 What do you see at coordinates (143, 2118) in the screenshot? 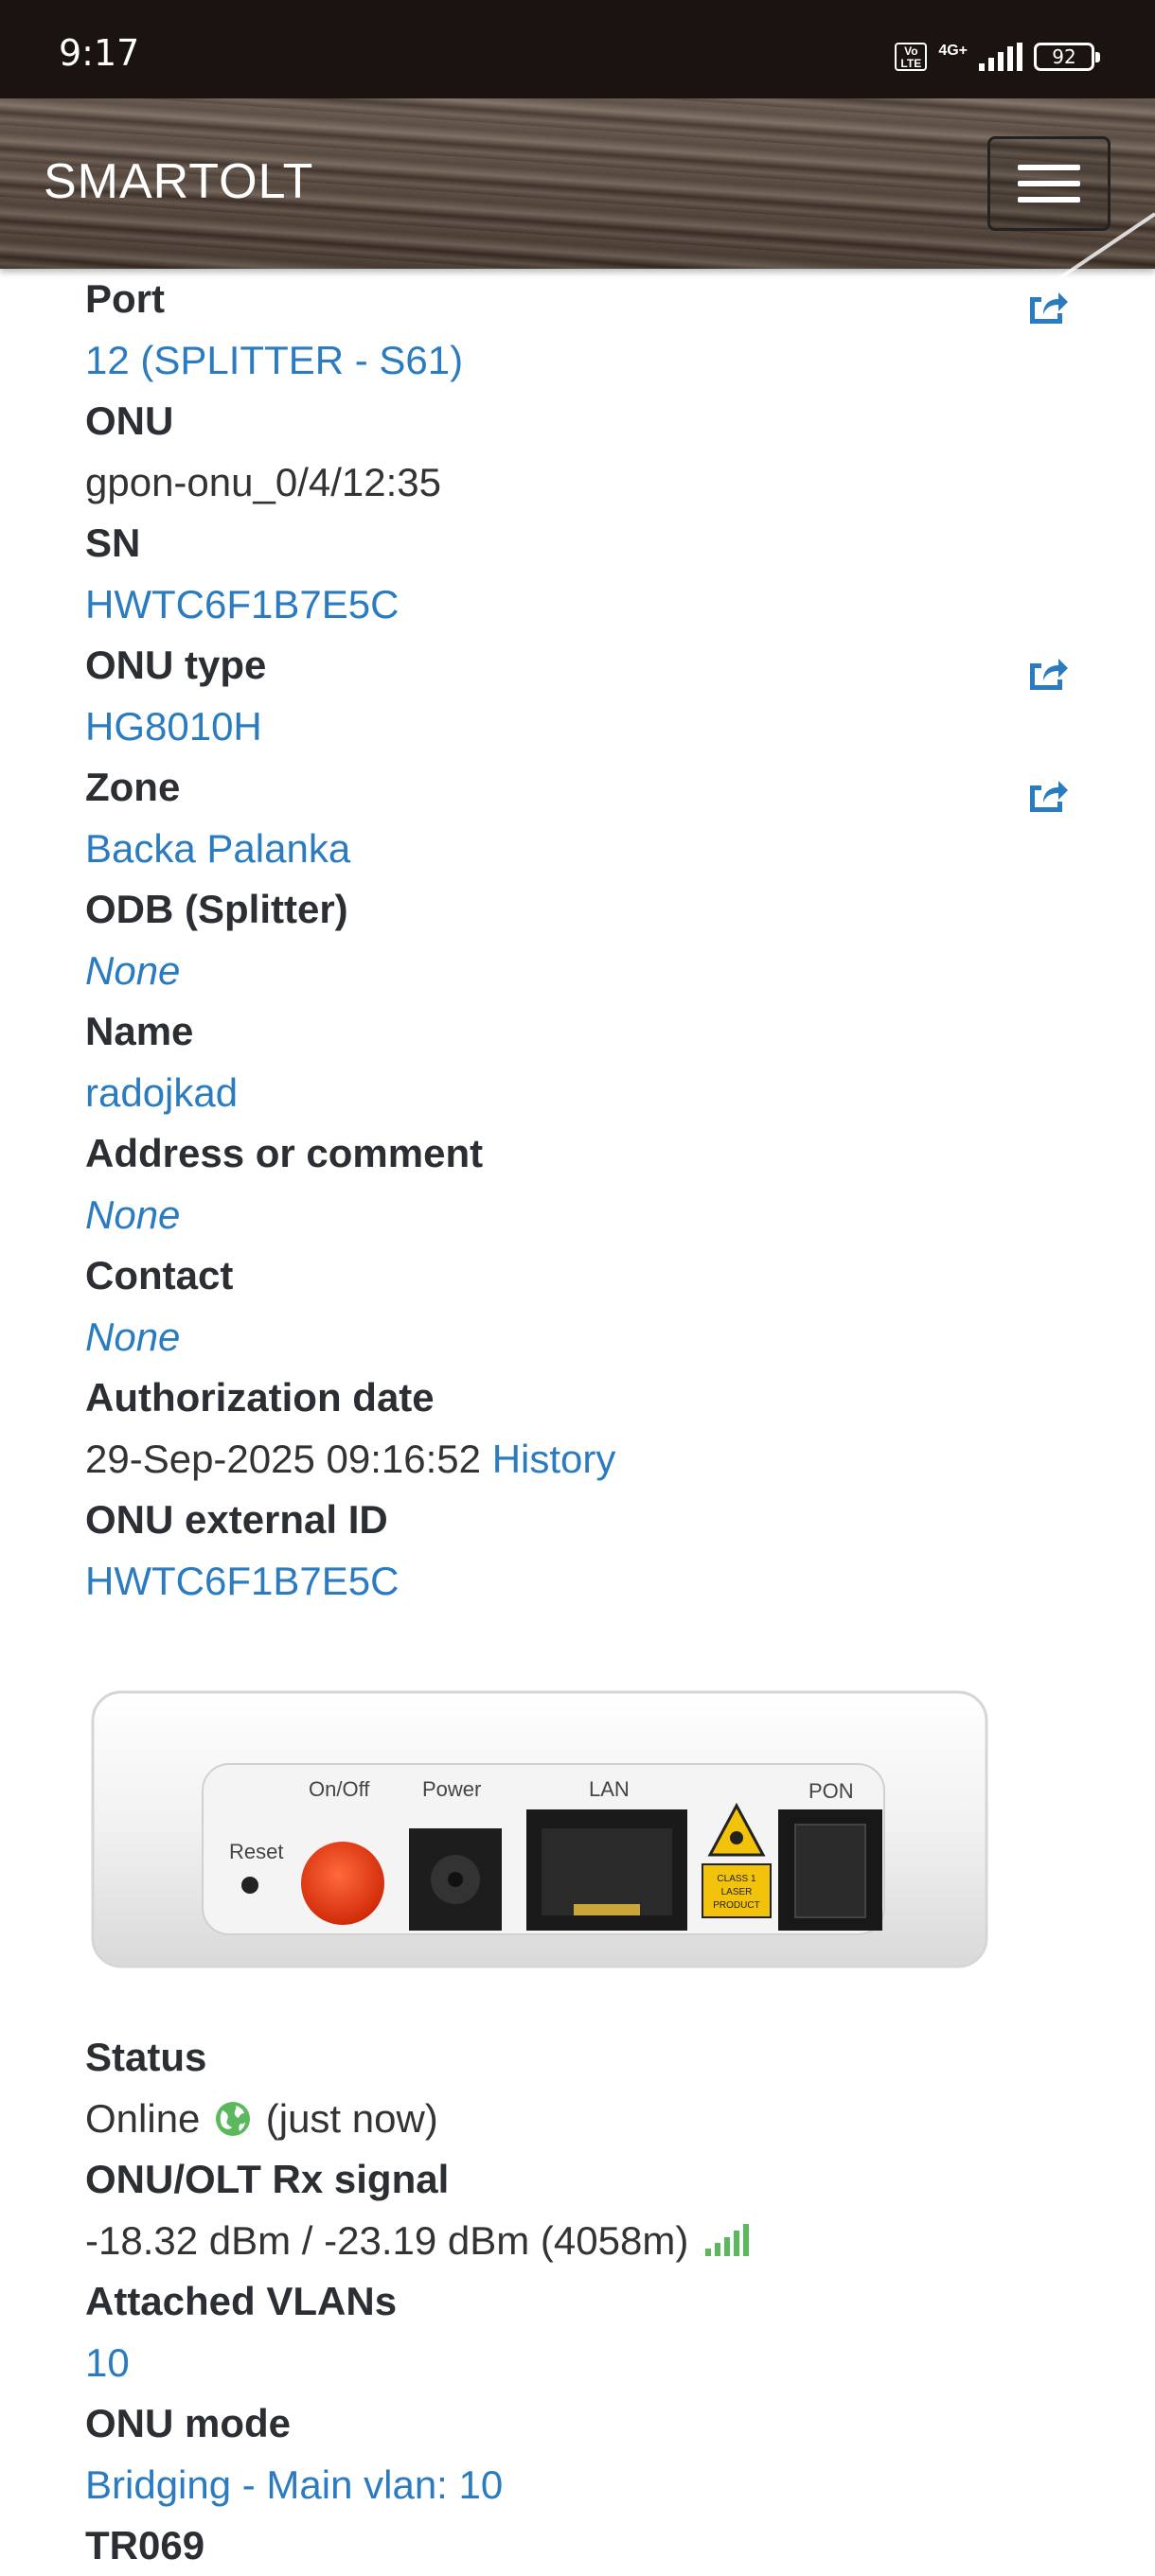
I see `status-value: Online` at bounding box center [143, 2118].